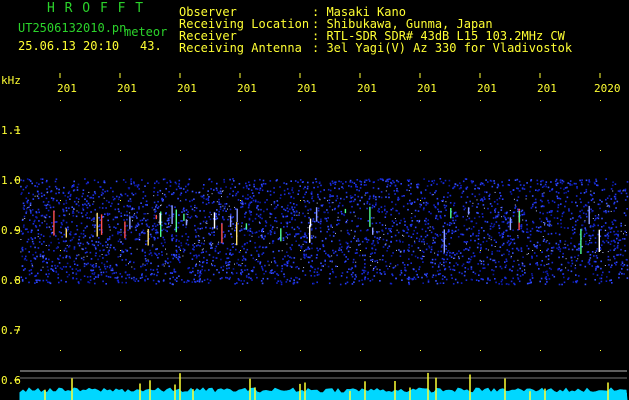 This screenshot has height=400, width=629. What do you see at coordinates (11, 230) in the screenshot?
I see `axis-label: 0.9` at bounding box center [11, 230].